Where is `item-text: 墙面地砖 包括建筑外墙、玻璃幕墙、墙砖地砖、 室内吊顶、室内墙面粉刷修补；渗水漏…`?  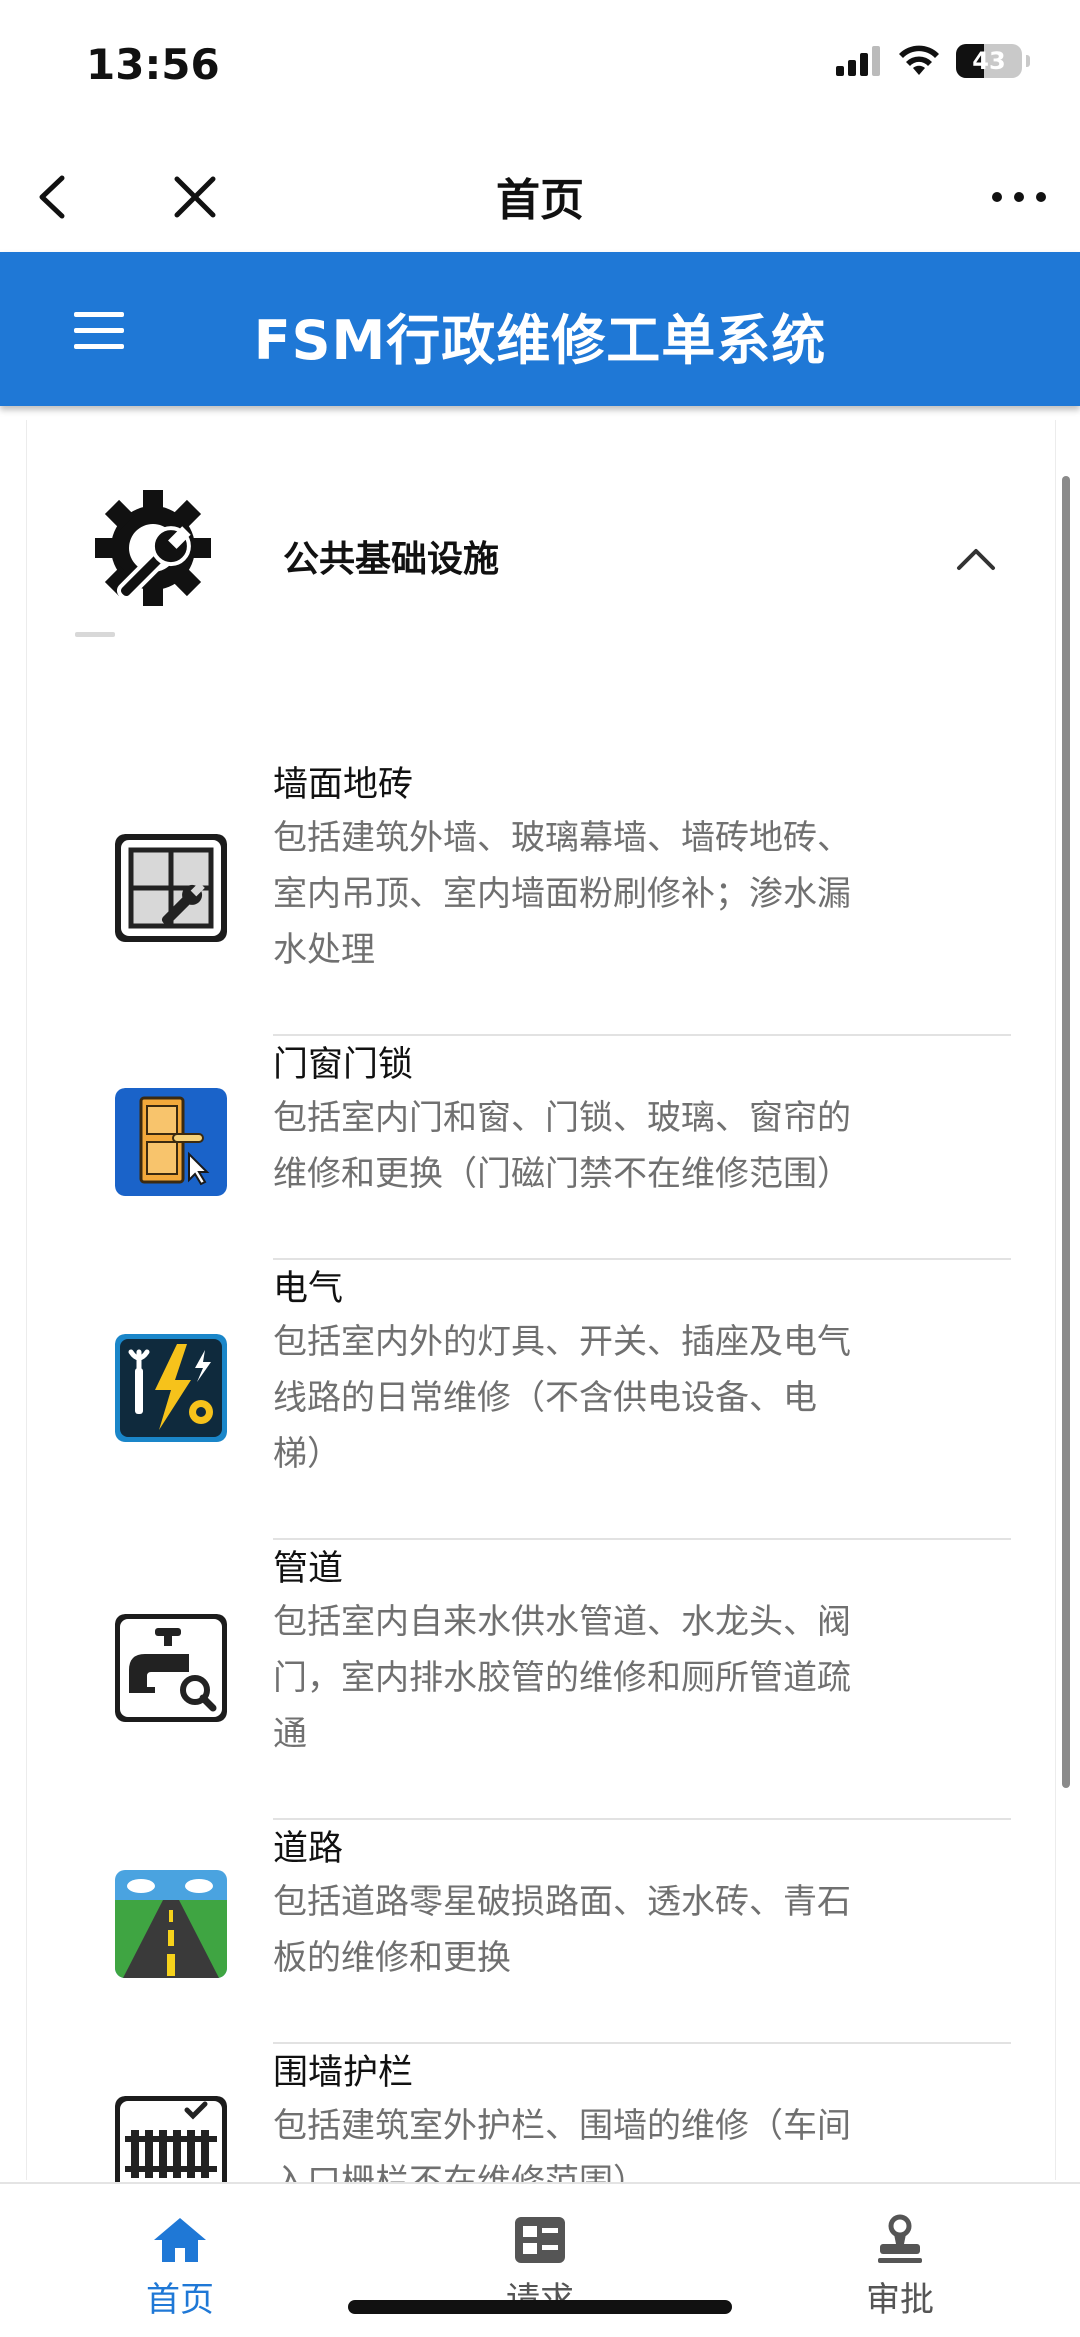 item-text: 墙面地砖 包括建筑外墙、玻璃幕墙、墙砖地砖、 室内吊顶、室内墙面粉刷修补；渗水漏… is located at coordinates (623, 869).